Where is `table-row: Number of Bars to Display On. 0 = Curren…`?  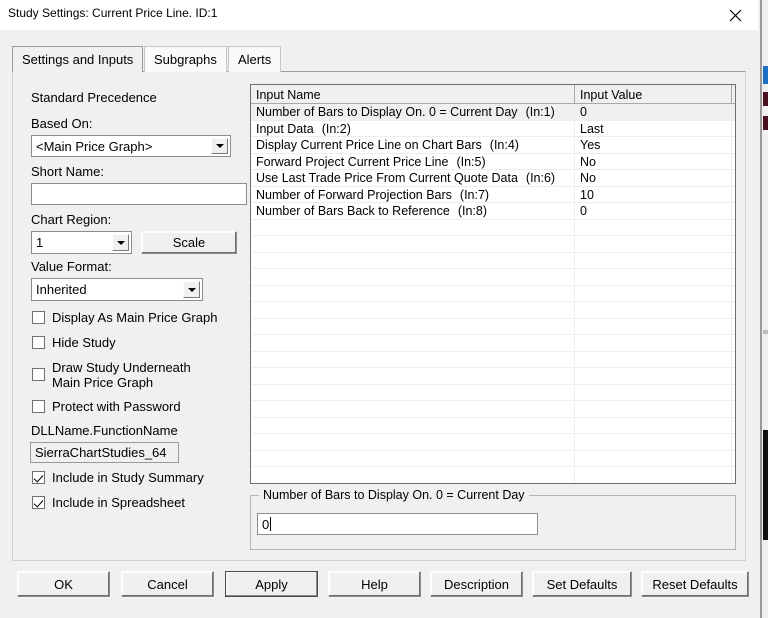
table-row: Number of Bars to Display On. 0 = Curren… is located at coordinates (493, 112).